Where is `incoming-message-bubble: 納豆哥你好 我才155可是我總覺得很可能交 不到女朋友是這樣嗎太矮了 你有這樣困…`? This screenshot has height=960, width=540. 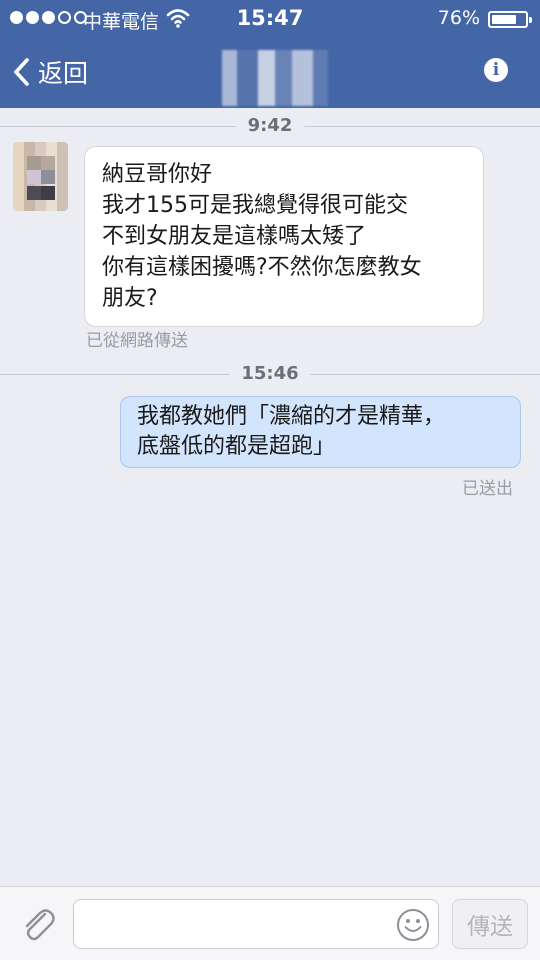 incoming-message-bubble: 納豆哥你好 我才155可是我總覺得很可能交 不到女朋友是這樣嗎太矮了 你有這樣困… is located at coordinates (284, 236).